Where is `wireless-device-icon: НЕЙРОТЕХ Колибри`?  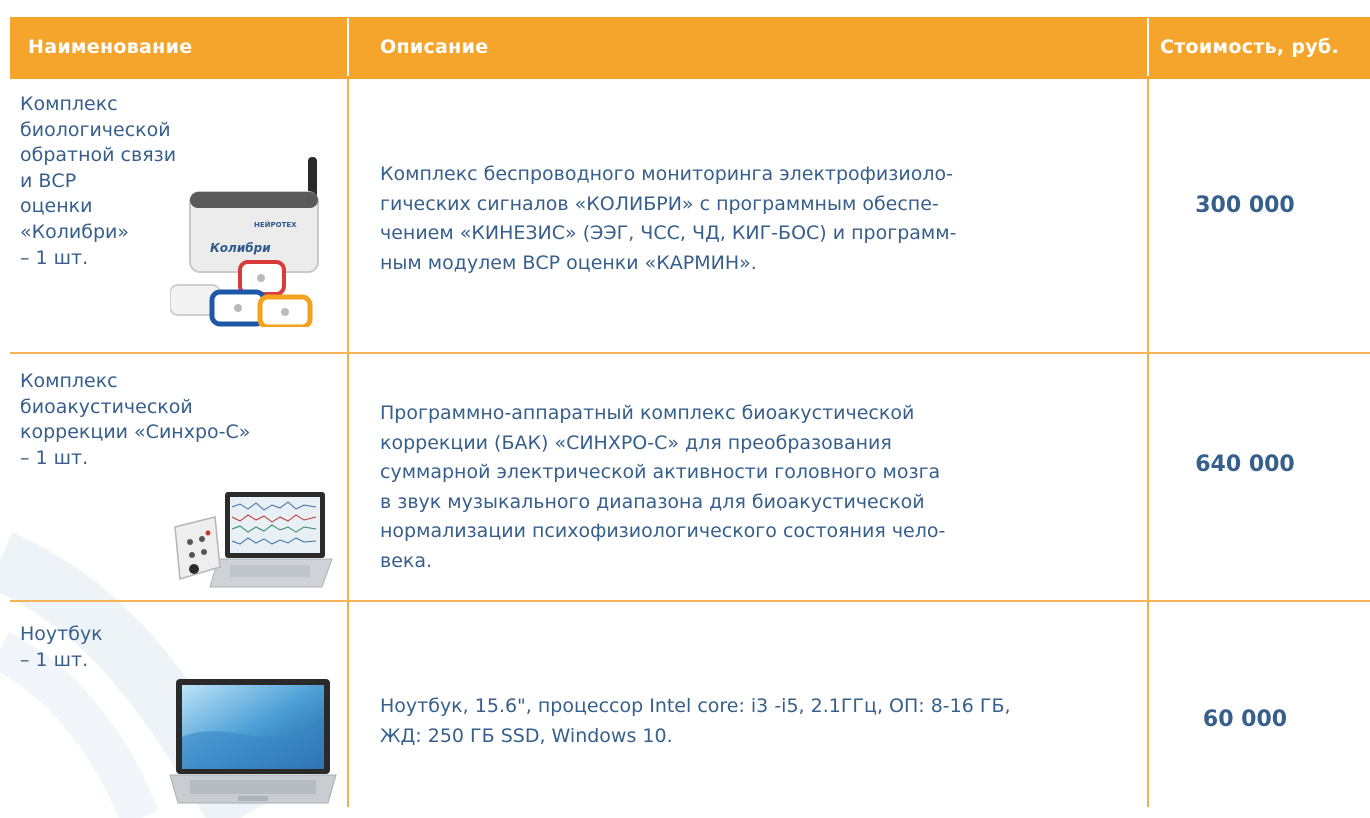
wireless-device-icon: НЕЙРОТЕХ Колибри is located at coordinates (244, 242).